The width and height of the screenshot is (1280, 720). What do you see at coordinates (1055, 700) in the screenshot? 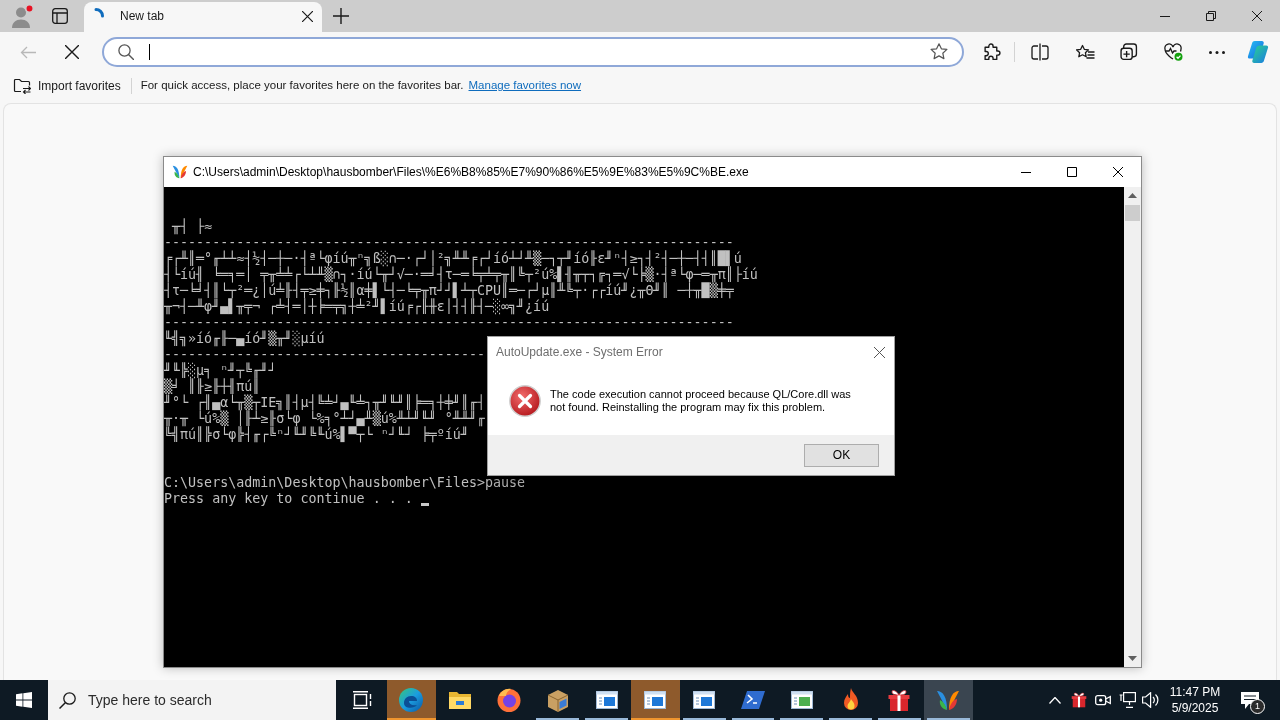
I see `chevron-up-icon` at bounding box center [1055, 700].